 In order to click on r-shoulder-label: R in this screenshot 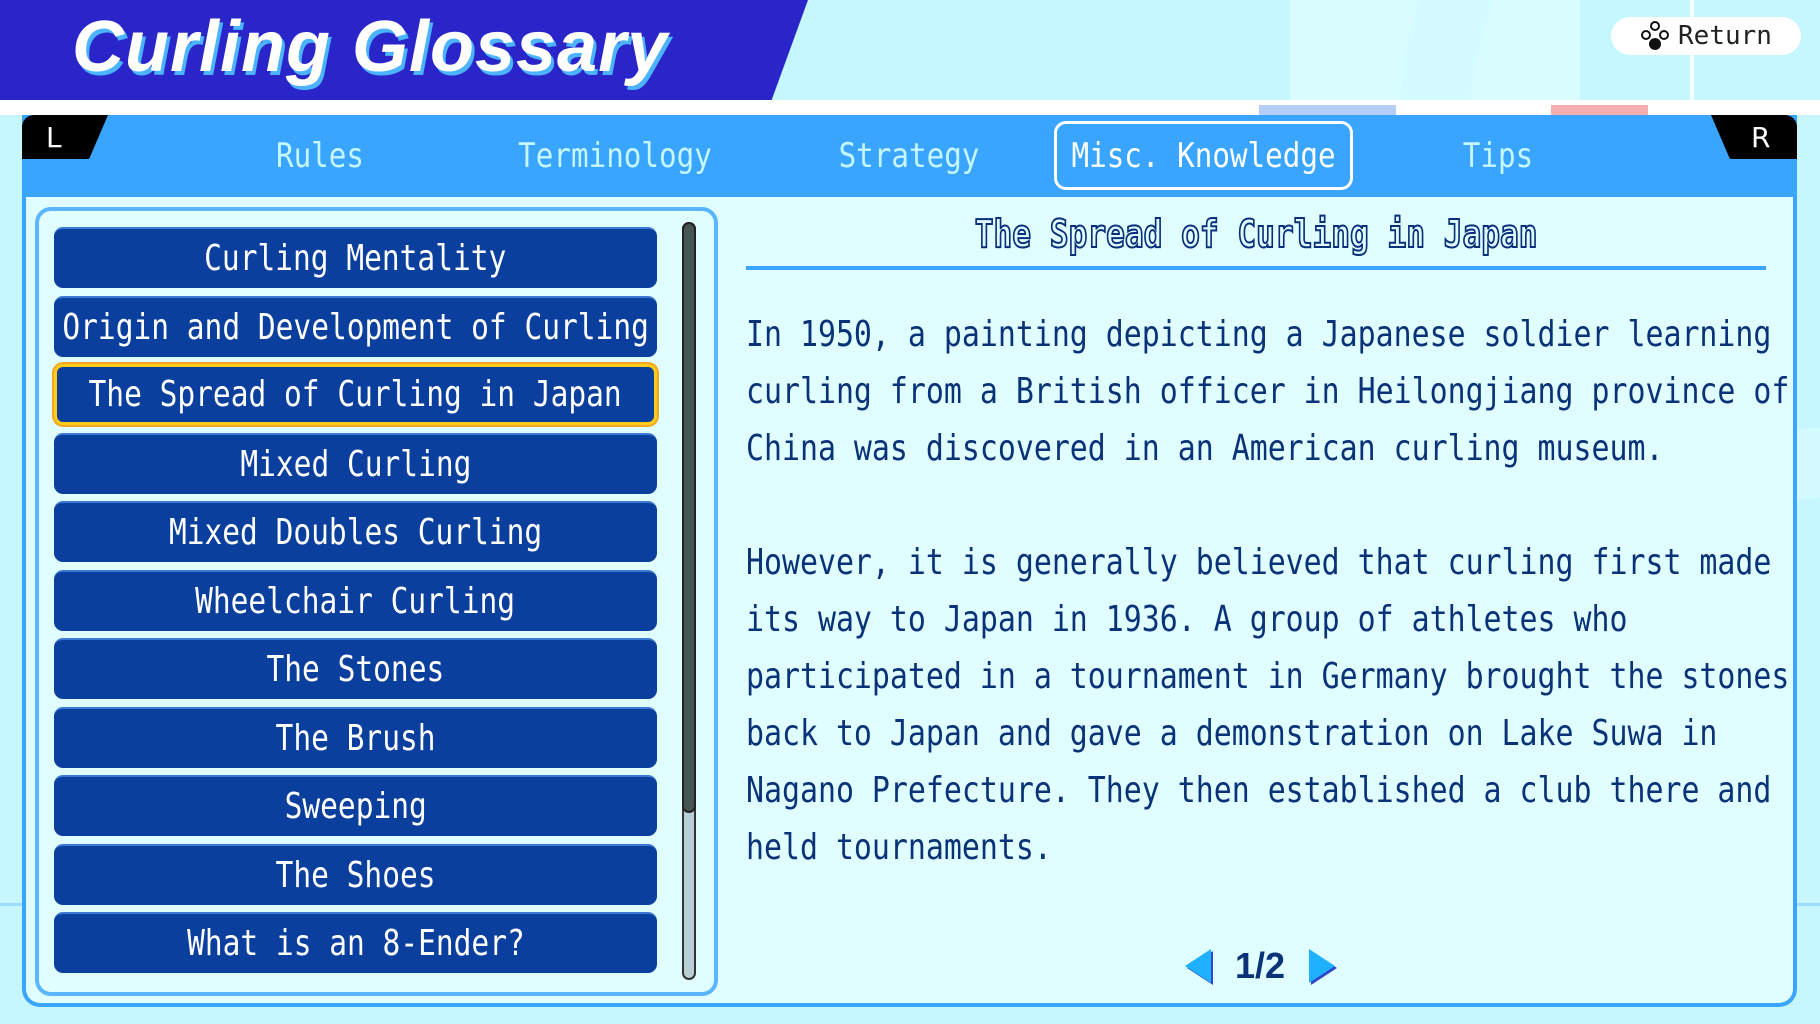, I will do `click(1761, 137)`.